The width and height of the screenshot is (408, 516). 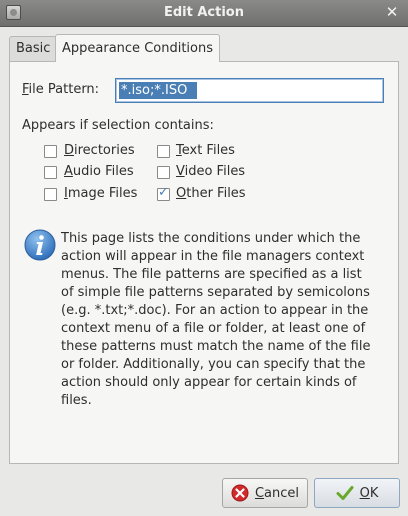 What do you see at coordinates (249, 90) in the screenshot?
I see `file-pattern-field` at bounding box center [249, 90].